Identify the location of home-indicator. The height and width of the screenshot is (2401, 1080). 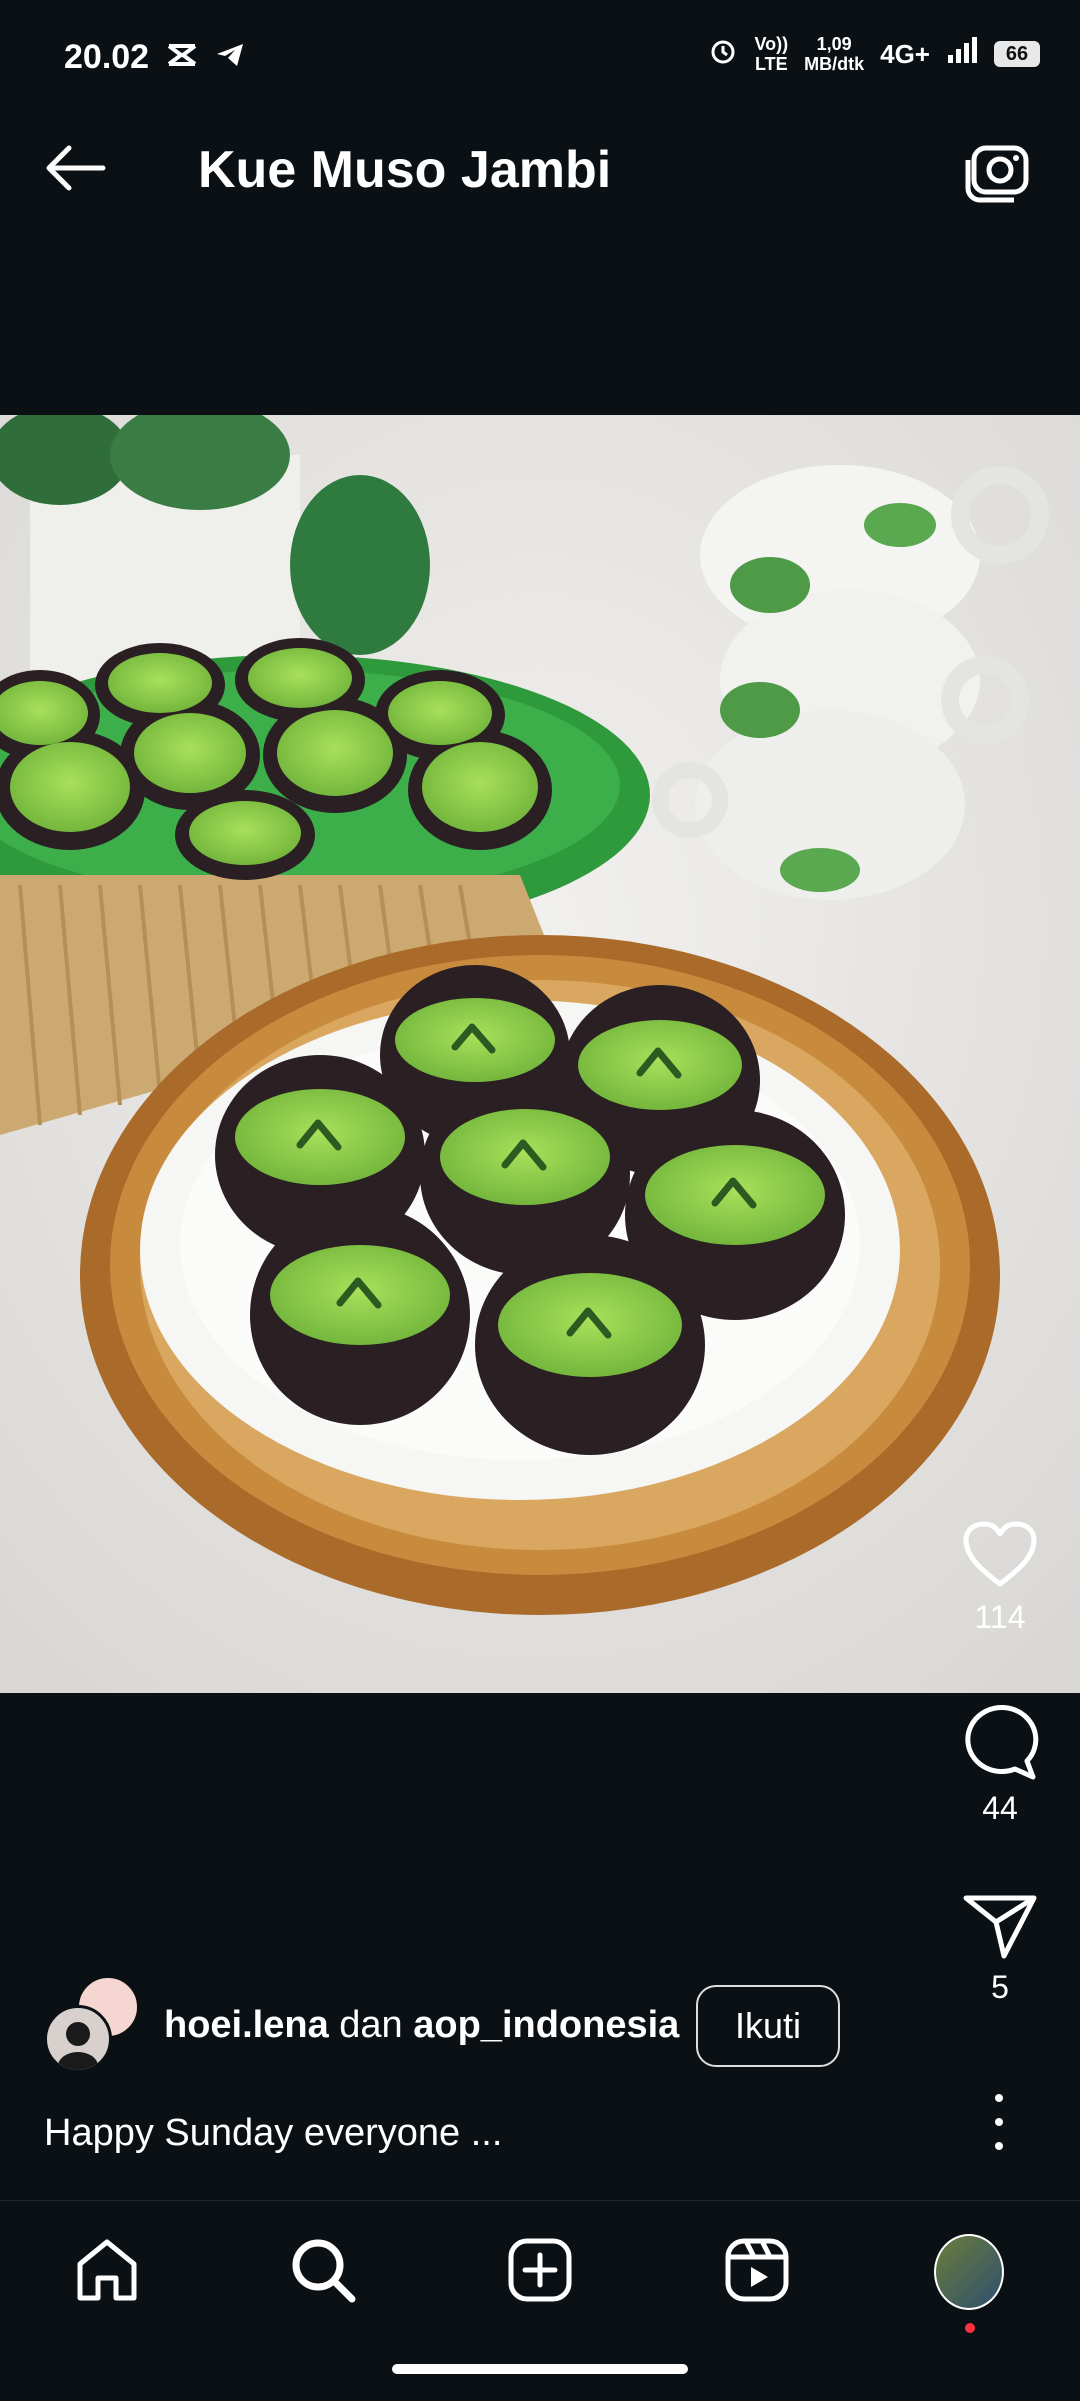
(540, 2369).